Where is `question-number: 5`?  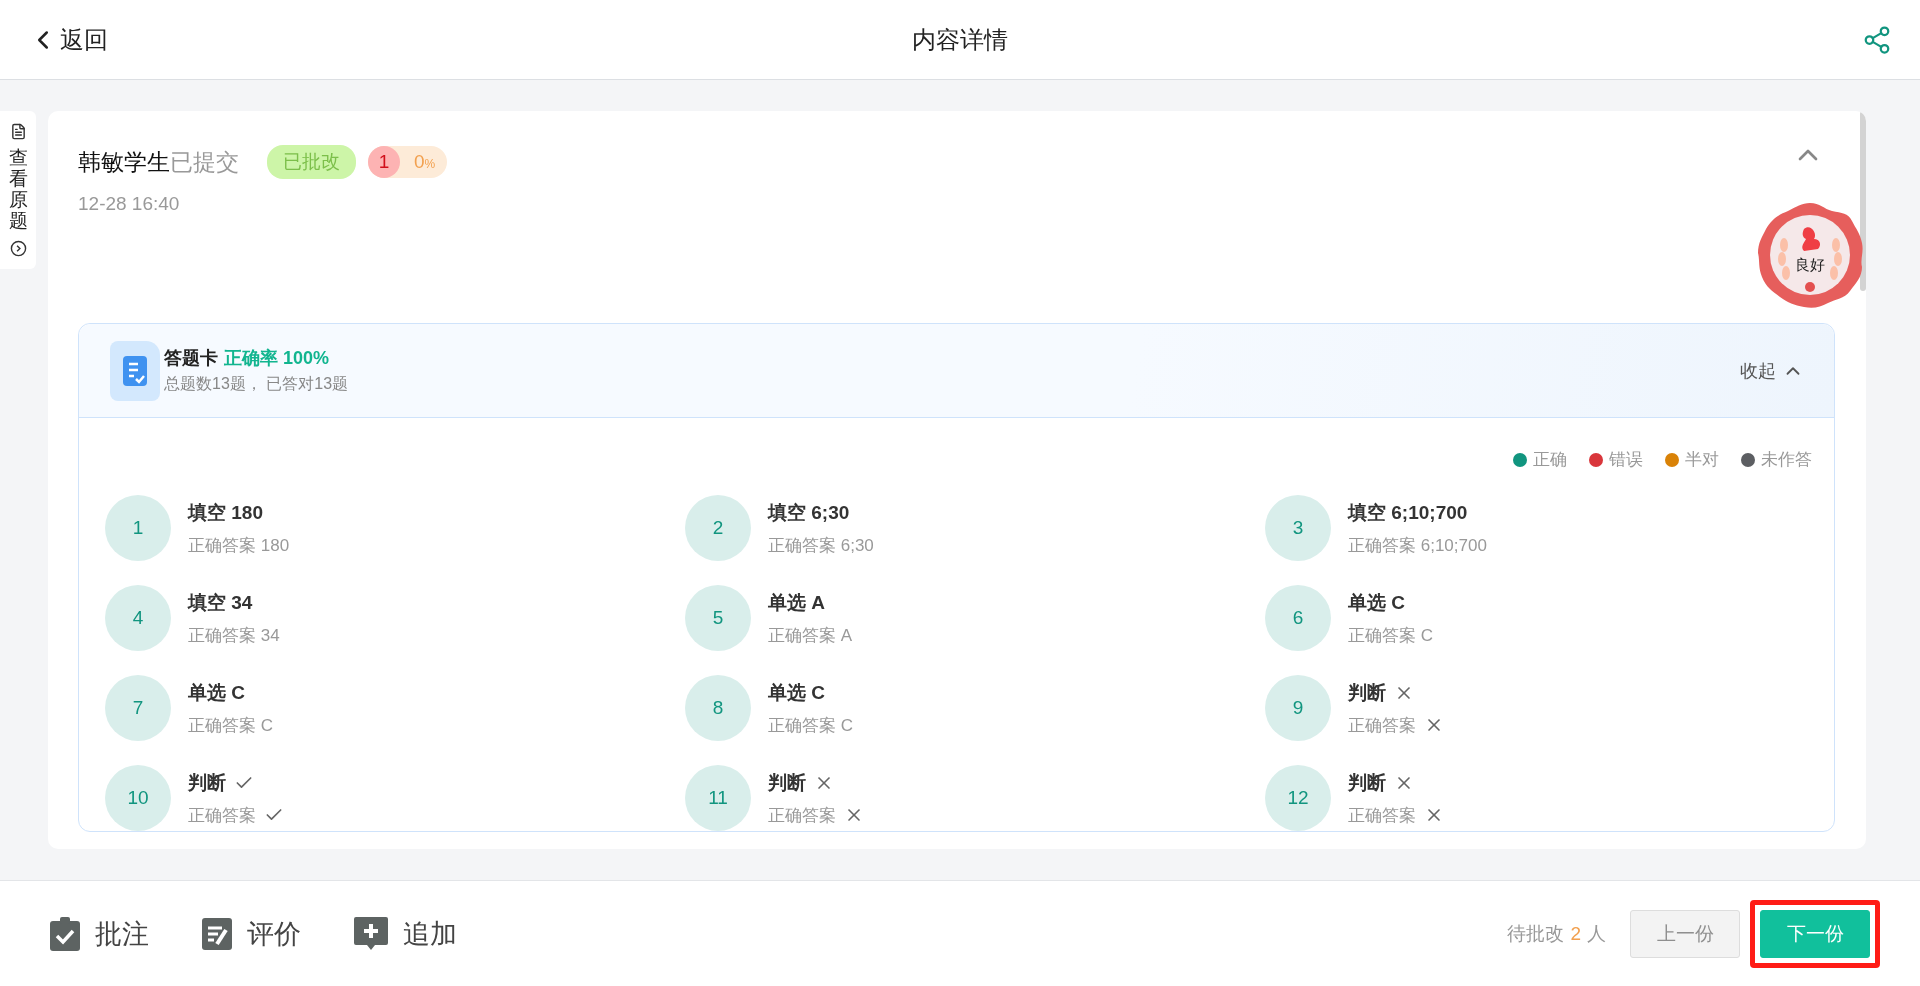 question-number: 5 is located at coordinates (718, 618).